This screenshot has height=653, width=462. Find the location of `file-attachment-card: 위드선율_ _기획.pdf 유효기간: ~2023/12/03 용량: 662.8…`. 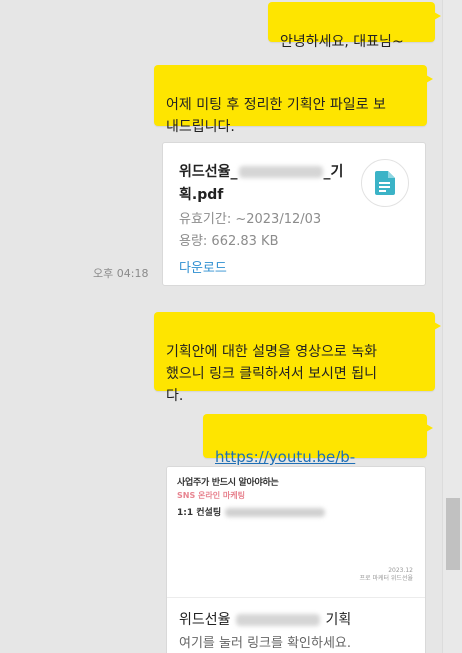

file-attachment-card: 위드선율_ _기획.pdf 유효기간: ~2023/12/03 용량: 662.8… is located at coordinates (294, 214).